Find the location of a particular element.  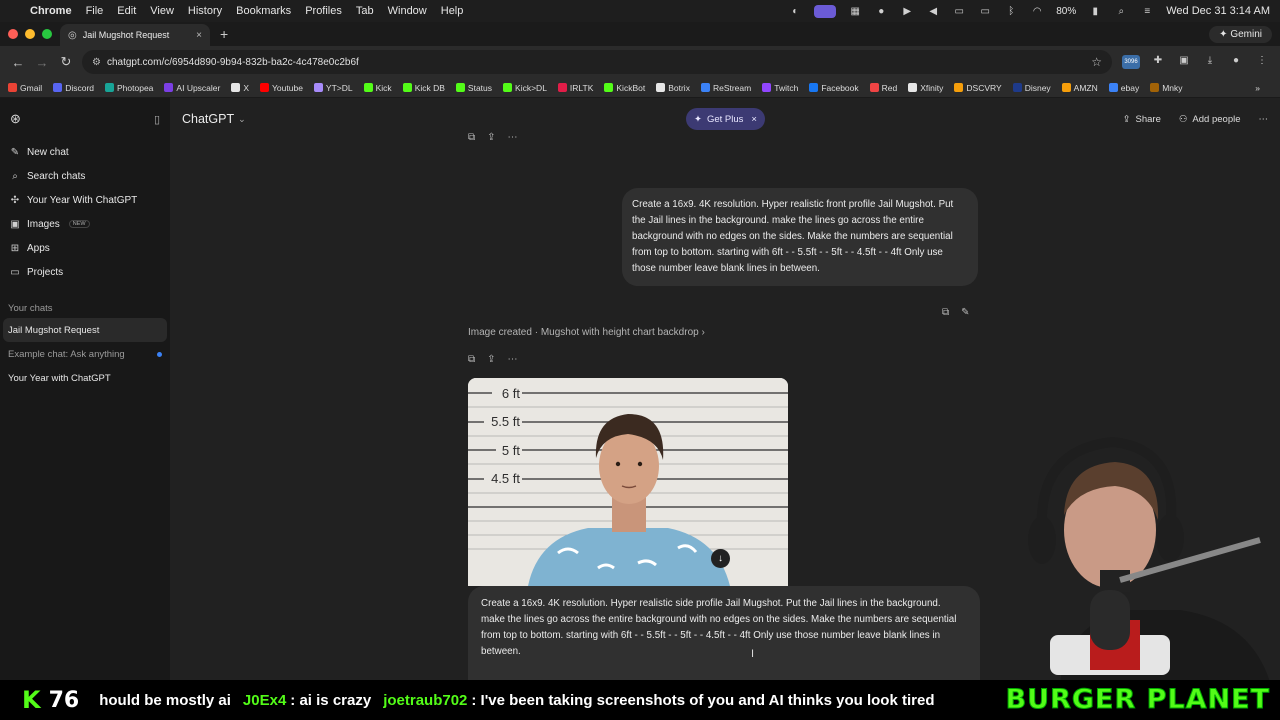

extensions-puzzle-icon: ✚ is located at coordinates (1158, 62).